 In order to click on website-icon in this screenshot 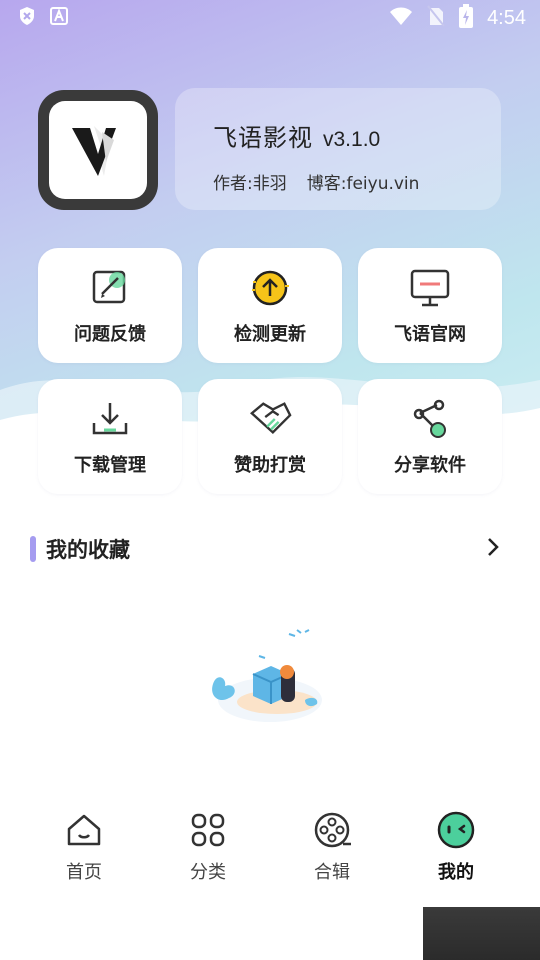, I will do `click(430, 288)`.